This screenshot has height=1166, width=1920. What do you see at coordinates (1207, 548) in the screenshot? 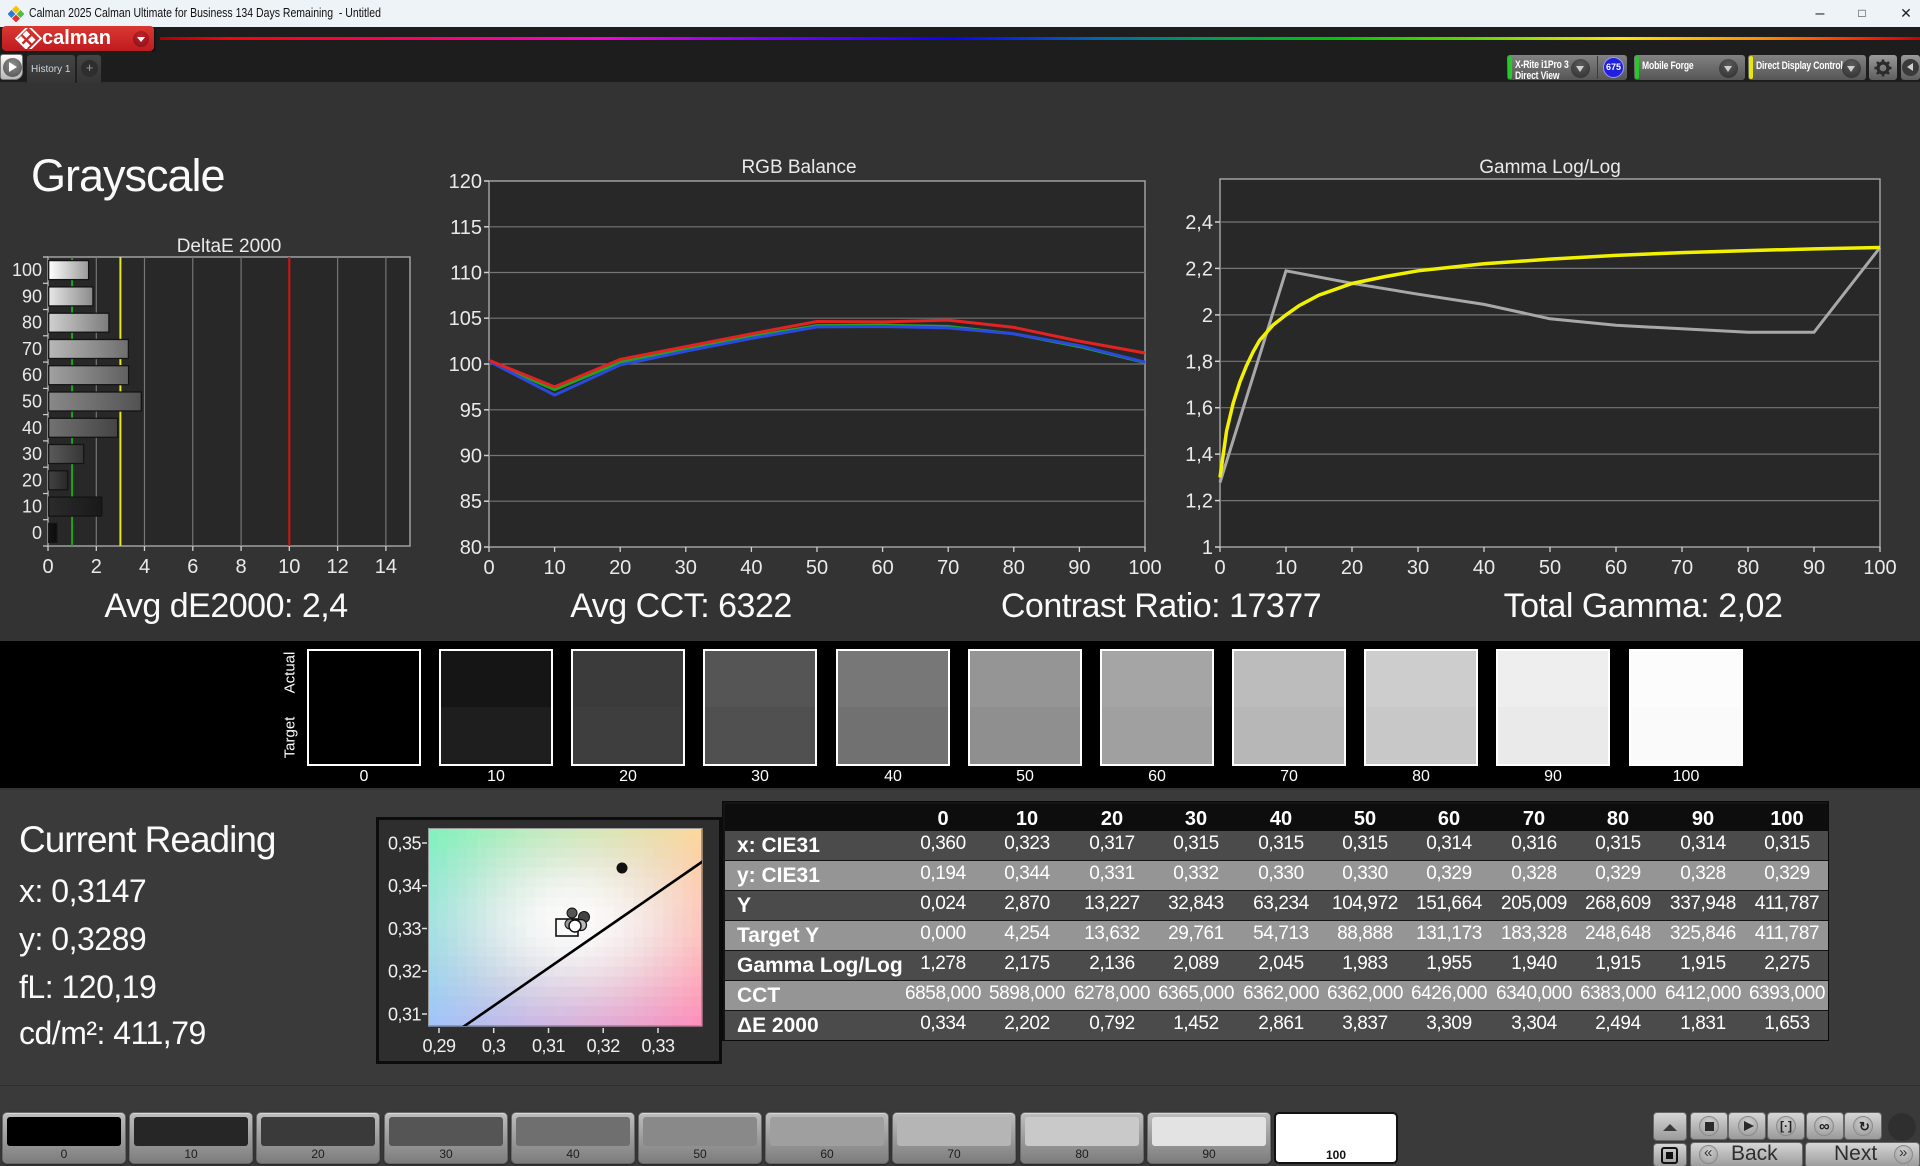
I see `svg-text: 1` at bounding box center [1207, 548].